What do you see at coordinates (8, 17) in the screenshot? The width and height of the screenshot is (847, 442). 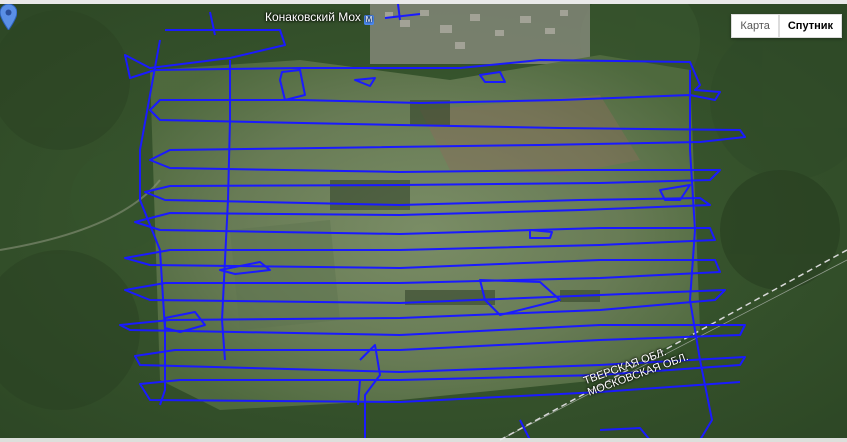 I see `map-pin-icon` at bounding box center [8, 17].